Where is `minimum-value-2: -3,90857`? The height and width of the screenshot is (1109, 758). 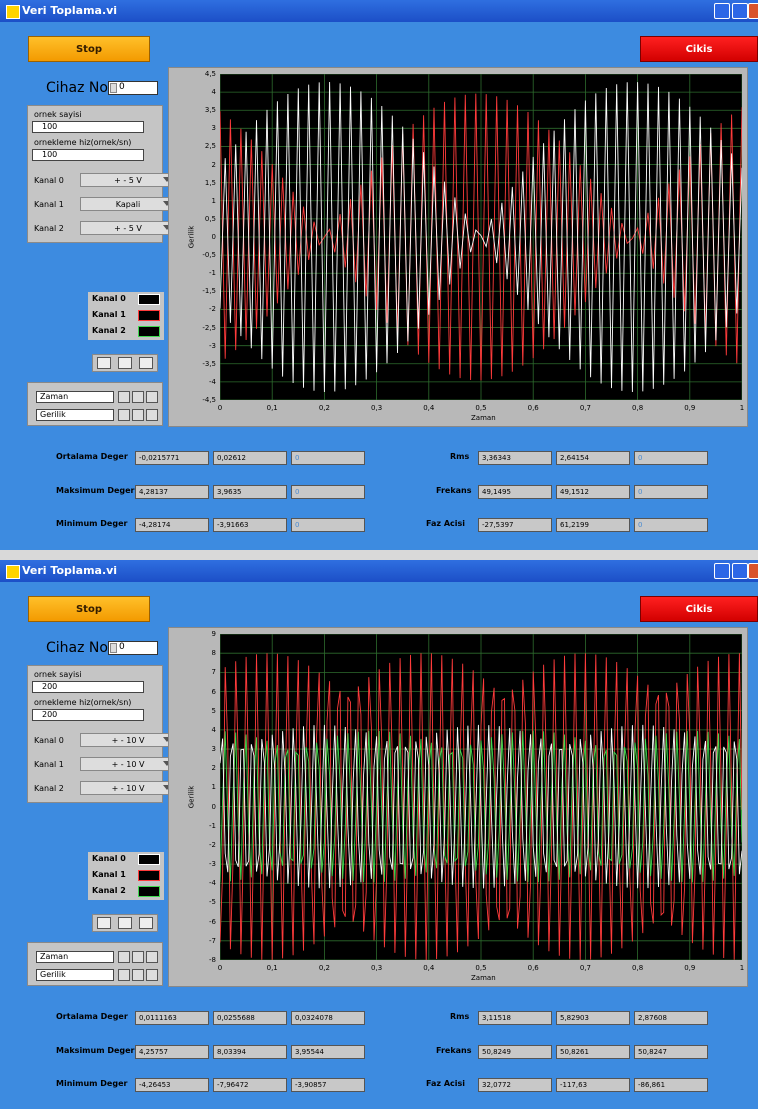
minimum-value-2: -3,90857 is located at coordinates (328, 1085).